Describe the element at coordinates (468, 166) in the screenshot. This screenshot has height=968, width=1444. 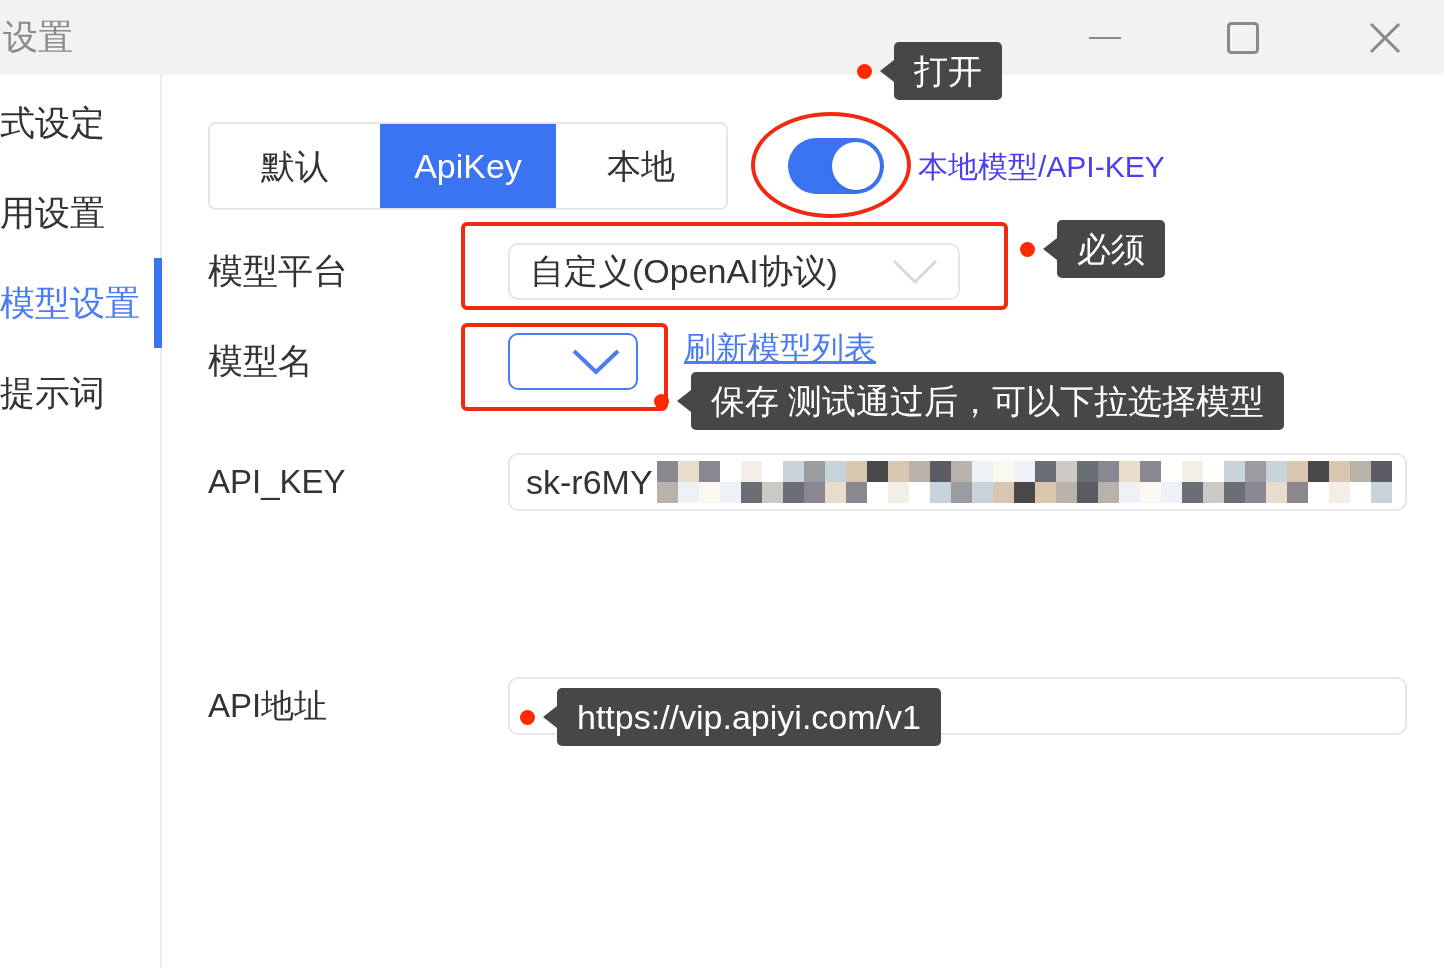
I see `mode-tab: ApiKey` at that location.